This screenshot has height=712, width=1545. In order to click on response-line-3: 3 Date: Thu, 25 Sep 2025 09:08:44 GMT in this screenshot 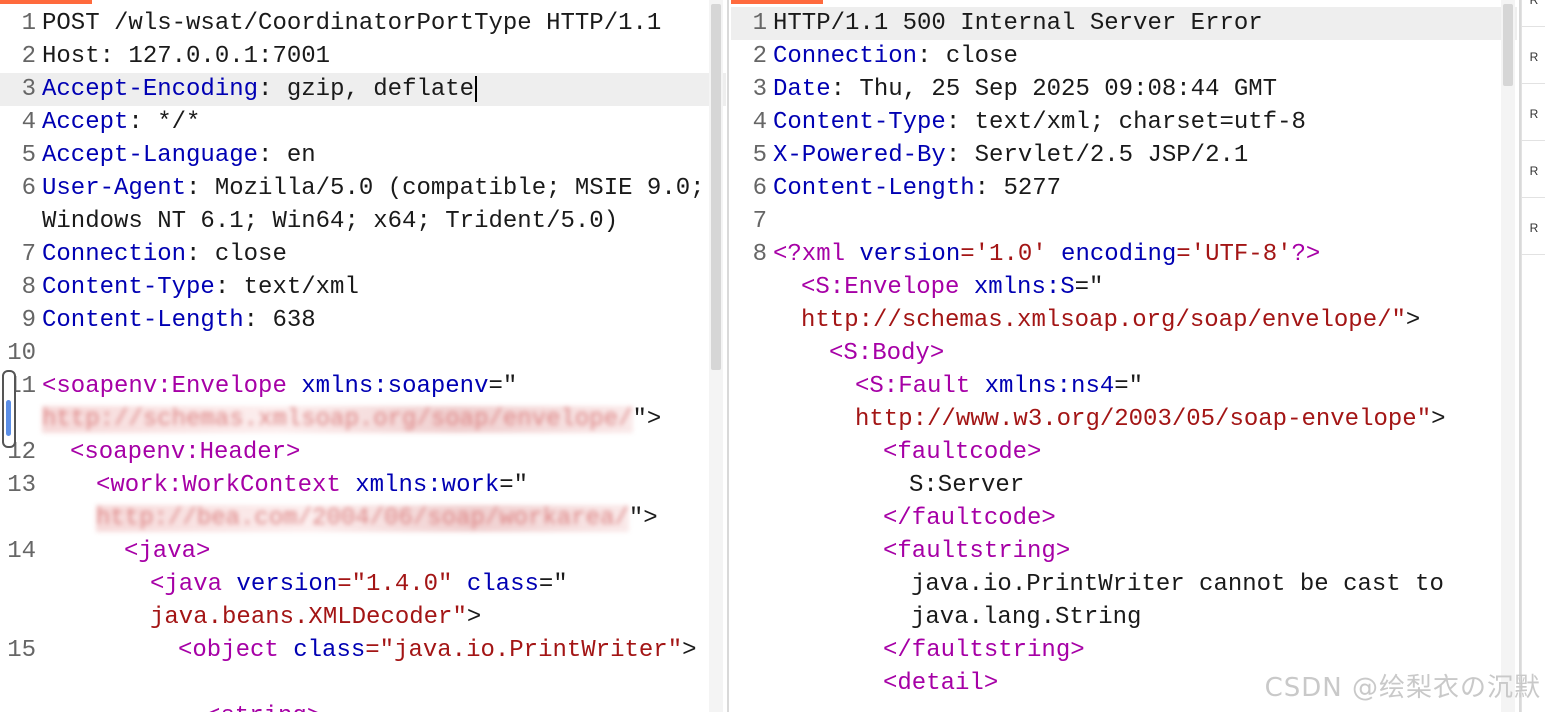, I will do `click(1015, 89)`.